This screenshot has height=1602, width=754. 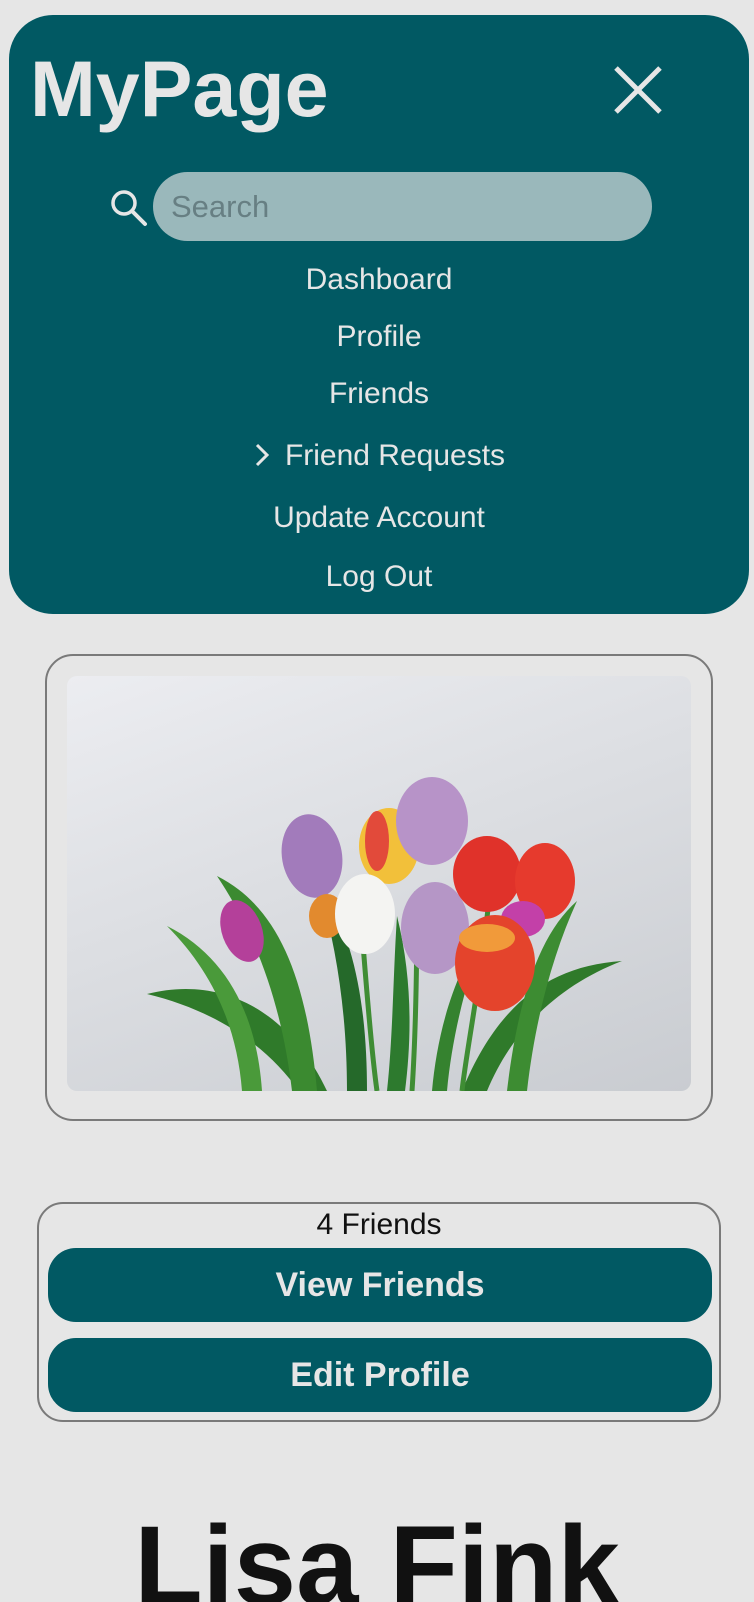 I want to click on nav-item-log-out: Log Out, so click(x=379, y=577).